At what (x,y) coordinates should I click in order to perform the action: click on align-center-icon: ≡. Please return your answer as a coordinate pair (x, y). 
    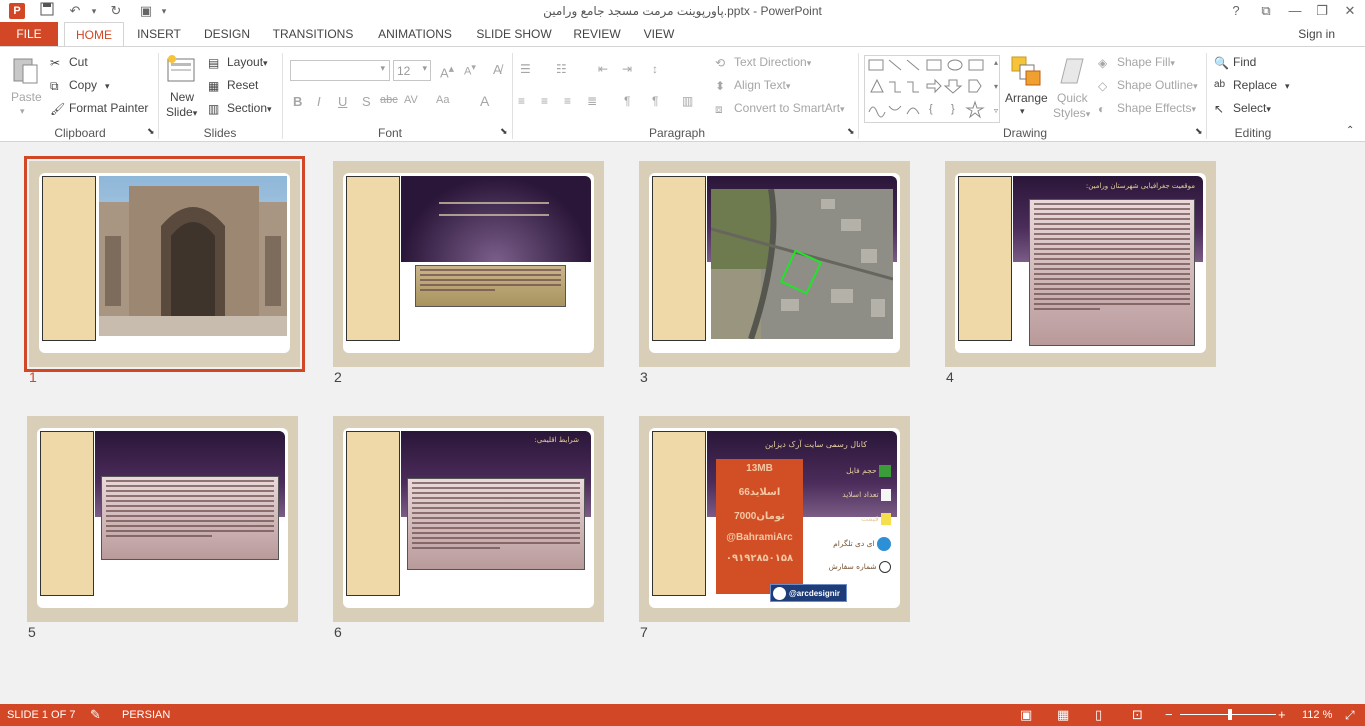
    Looking at the image, I should click on (544, 101).